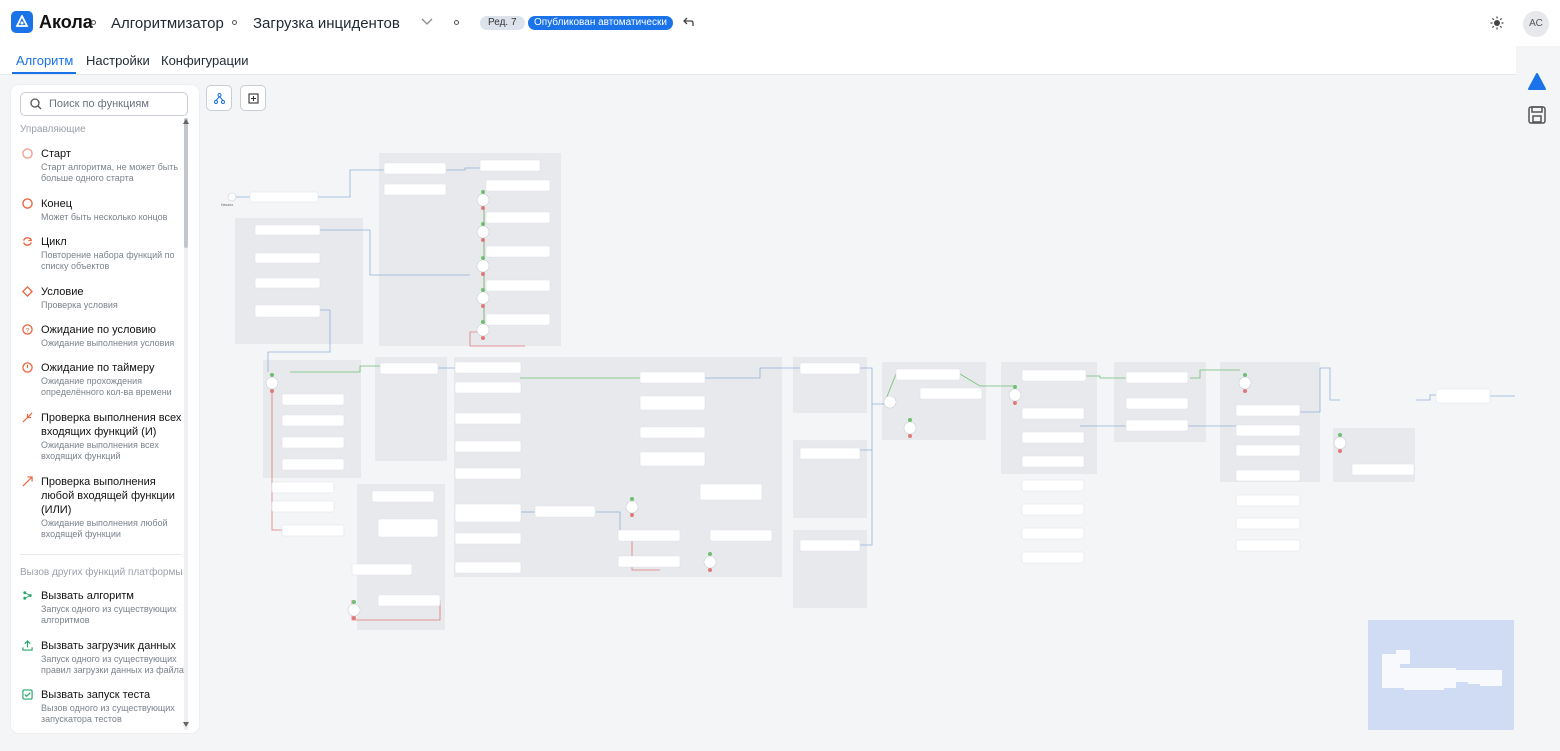 The image size is (1560, 751). What do you see at coordinates (204, 60) in the screenshot?
I see `tab-configurations: Конфигурации` at bounding box center [204, 60].